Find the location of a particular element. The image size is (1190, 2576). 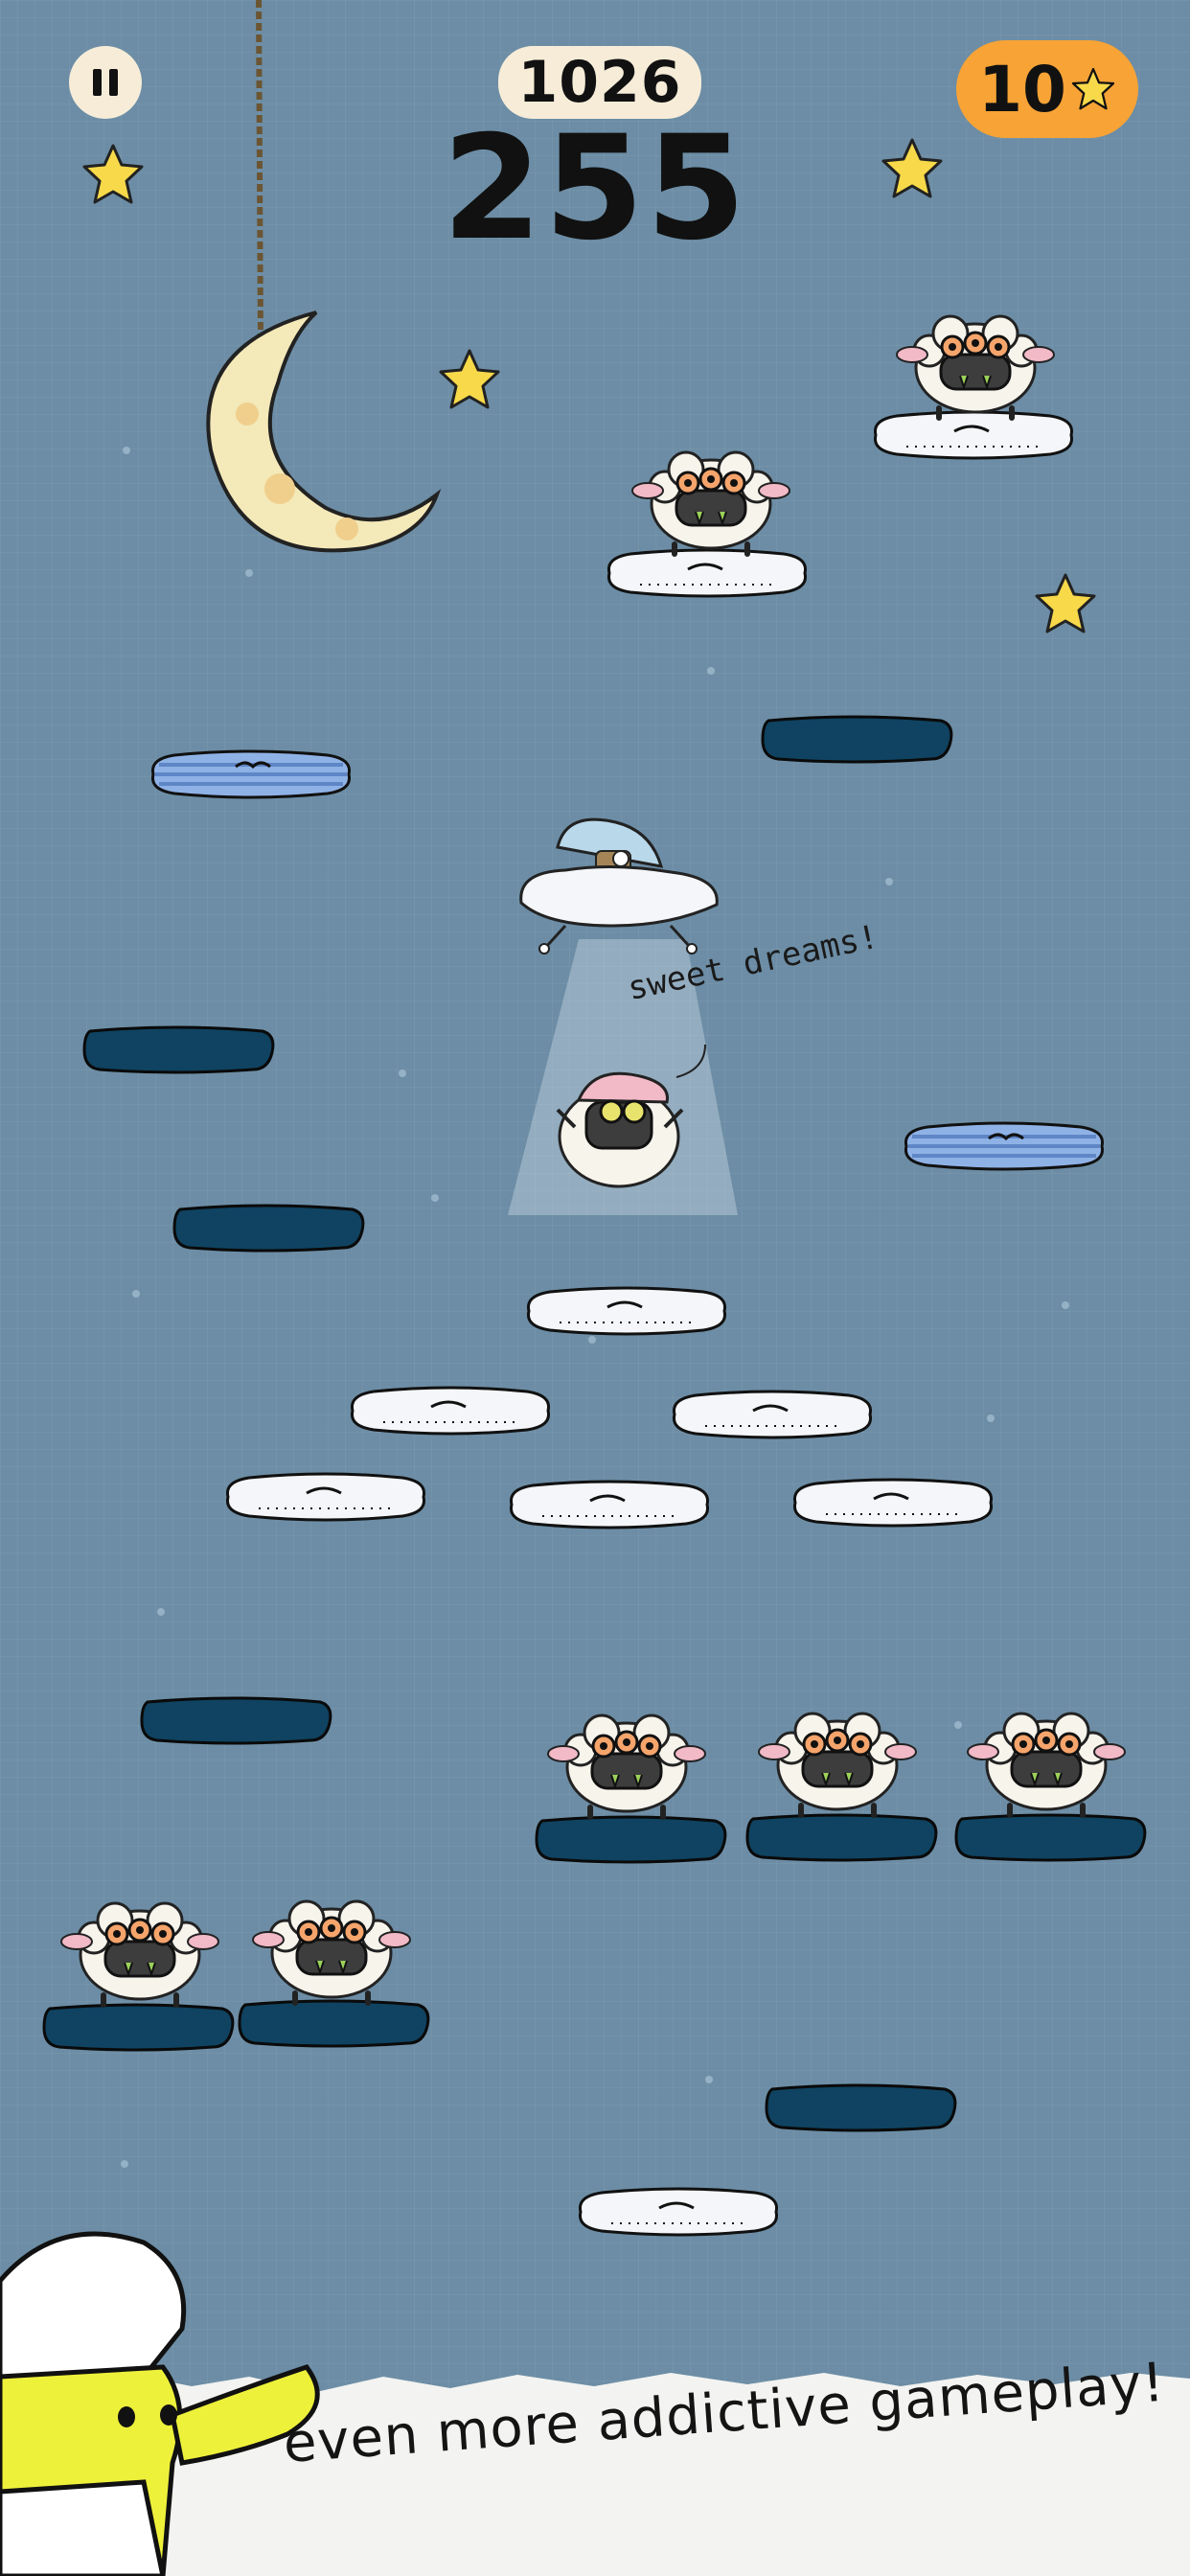

stars-count: 10 is located at coordinates (1022, 89).